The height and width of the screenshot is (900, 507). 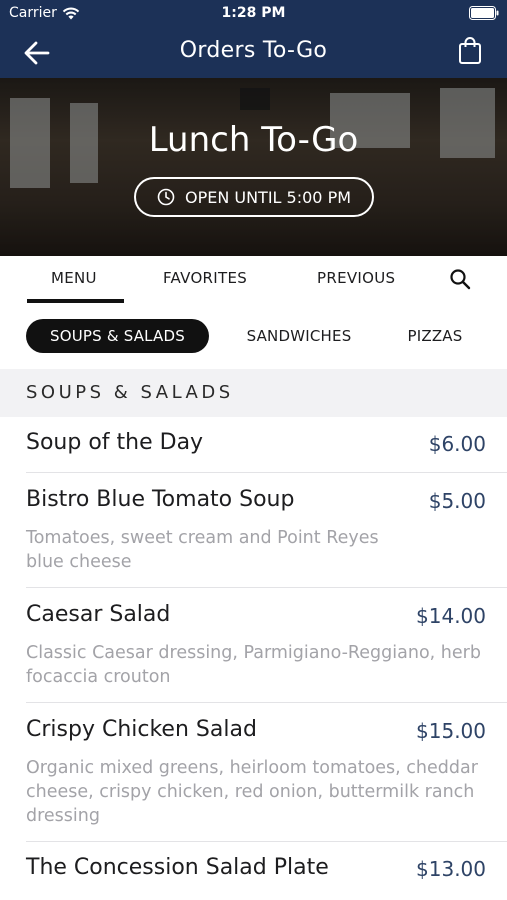 I want to click on item-name: Bistro Blue Tomato Soup, so click(x=160, y=499).